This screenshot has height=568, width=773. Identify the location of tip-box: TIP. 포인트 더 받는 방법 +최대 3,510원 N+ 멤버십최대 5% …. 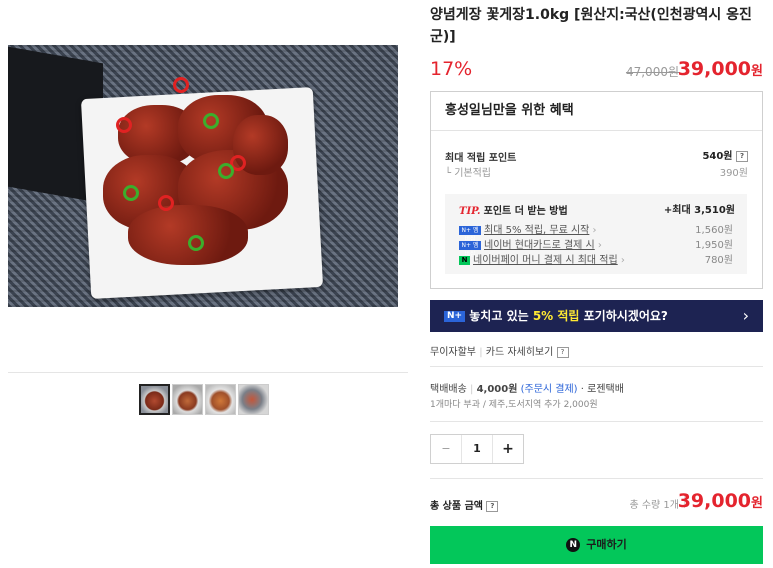
(596, 234).